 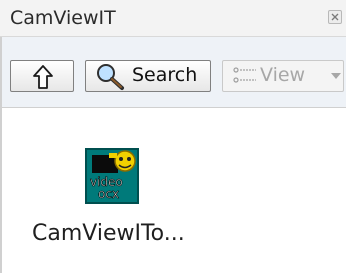 I want to click on close-button, so click(x=335, y=17).